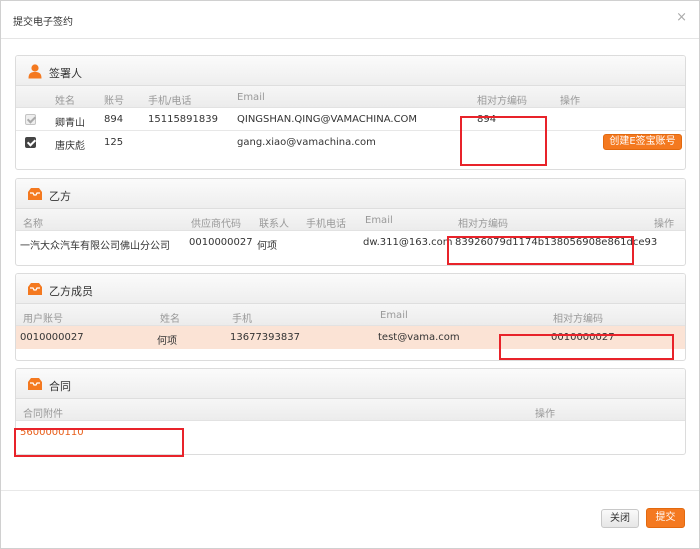  I want to click on col-supplier-code: 供应商代码, so click(216, 224).